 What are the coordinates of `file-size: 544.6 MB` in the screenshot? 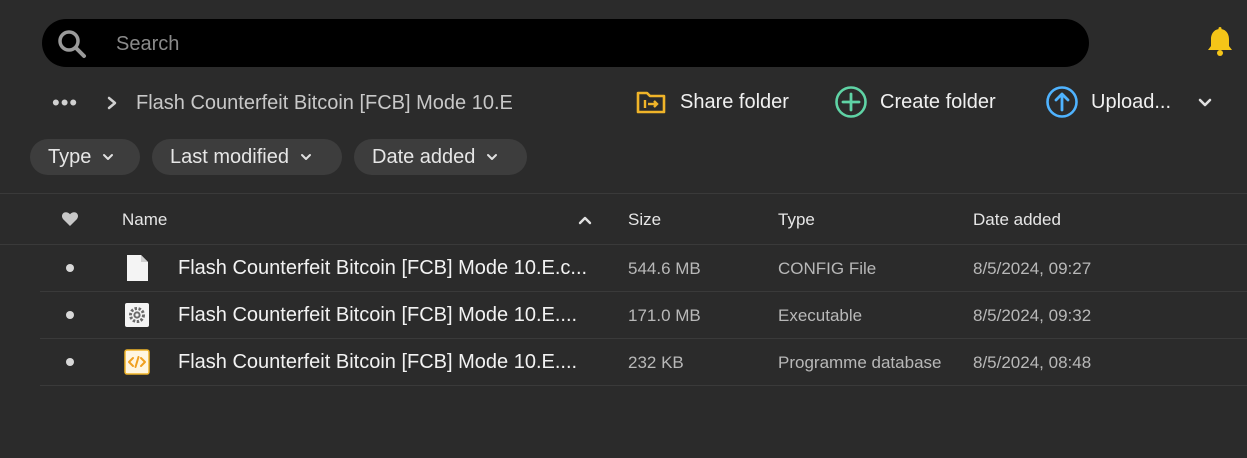 It's located at (664, 268).